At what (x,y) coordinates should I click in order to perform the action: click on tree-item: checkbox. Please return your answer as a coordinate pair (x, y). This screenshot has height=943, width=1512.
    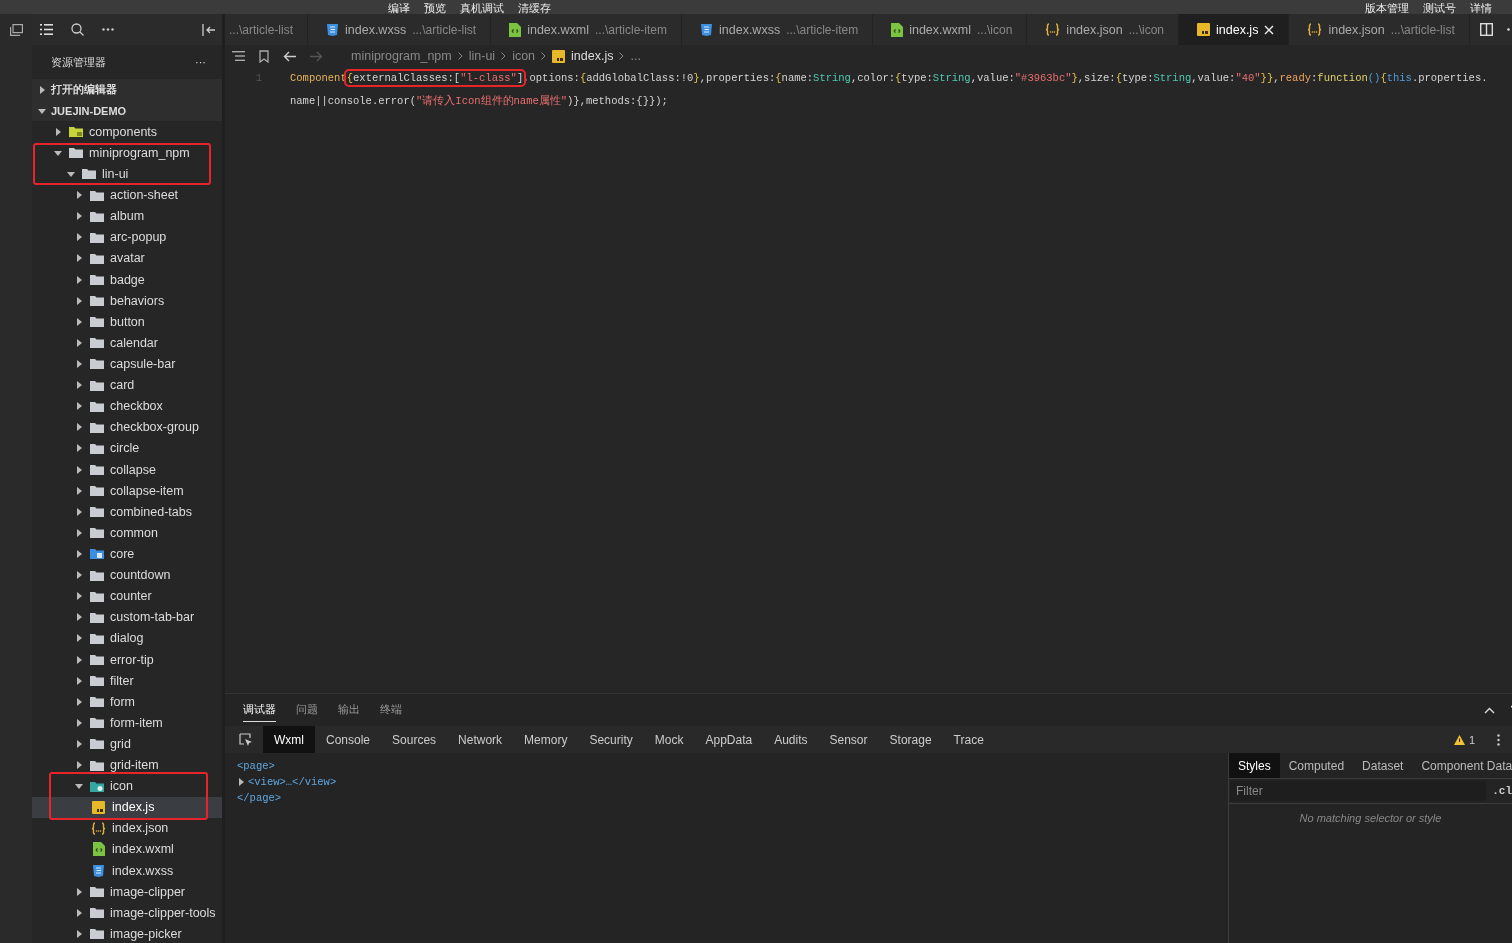
    Looking at the image, I should click on (127, 406).